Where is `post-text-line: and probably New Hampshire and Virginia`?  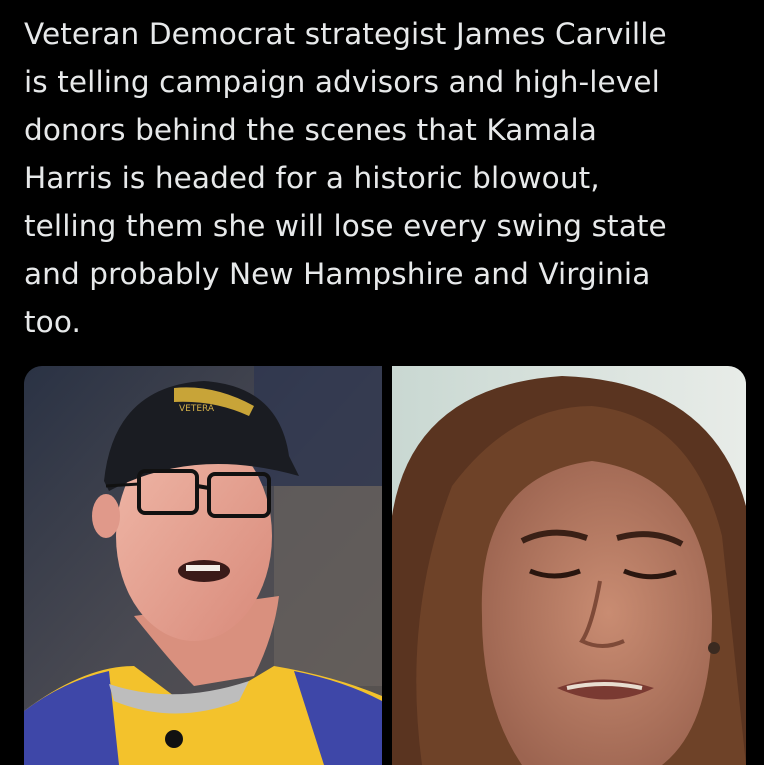
post-text-line: and probably New Hampshire and Virginia is located at coordinates (337, 274).